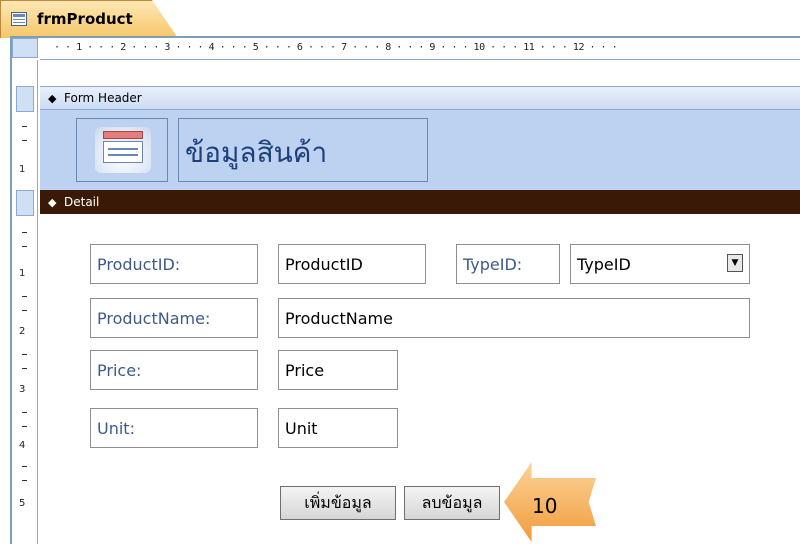 The height and width of the screenshot is (544, 800). Describe the element at coordinates (25, 203) in the screenshot. I see `detail-section-selector` at that location.